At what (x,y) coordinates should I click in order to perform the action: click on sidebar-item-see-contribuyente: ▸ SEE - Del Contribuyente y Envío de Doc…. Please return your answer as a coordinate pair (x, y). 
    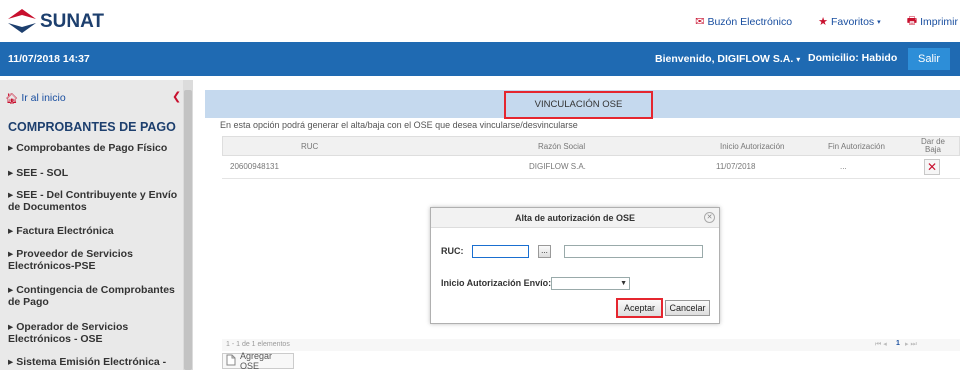
    Looking at the image, I should click on (94, 201).